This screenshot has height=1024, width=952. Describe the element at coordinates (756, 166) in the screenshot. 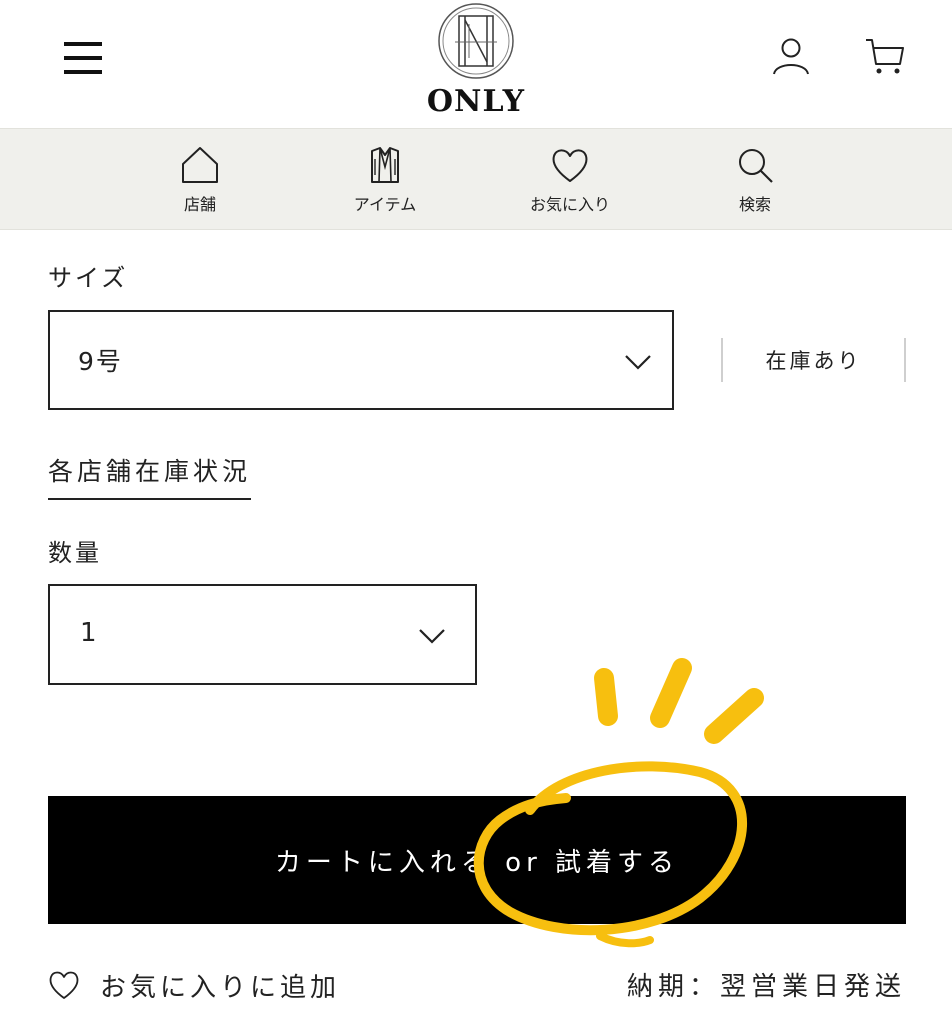

I see `search-icon` at that location.